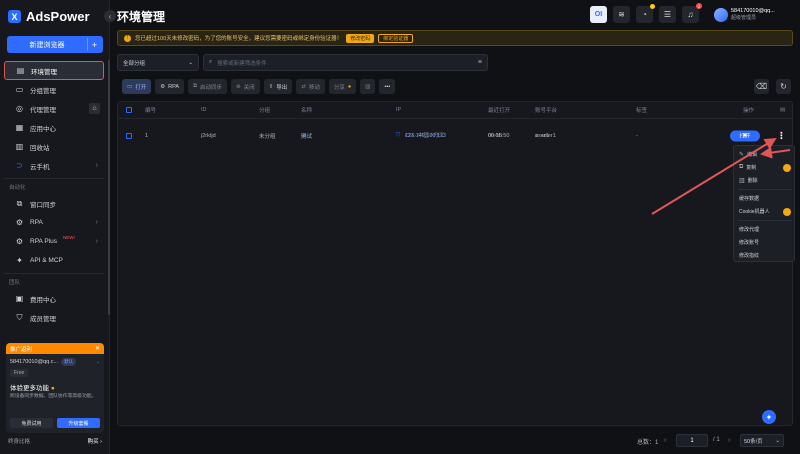 This screenshot has height=454, width=800. I want to click on total-count: 总数：1, so click(648, 443).